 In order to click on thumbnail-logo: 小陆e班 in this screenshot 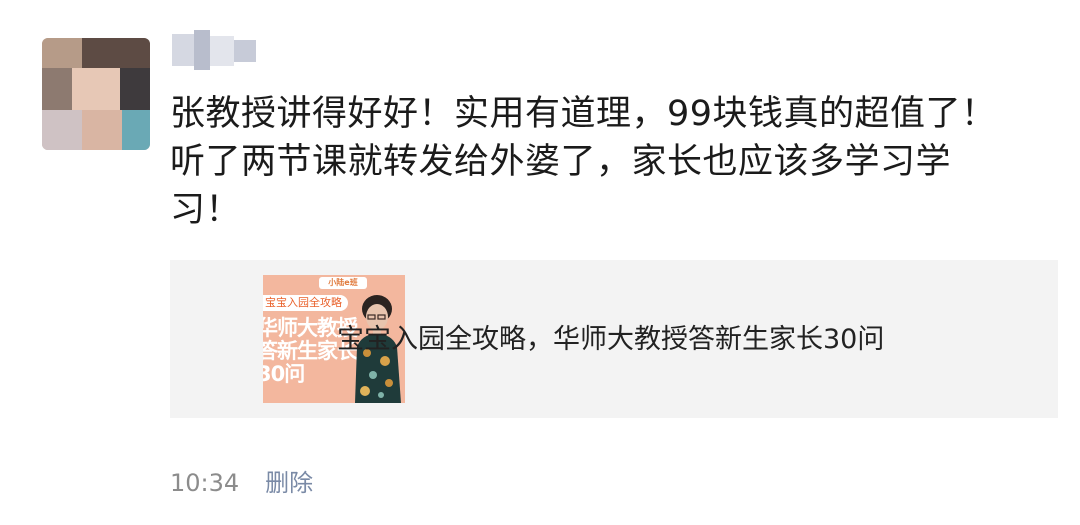, I will do `click(343, 283)`.